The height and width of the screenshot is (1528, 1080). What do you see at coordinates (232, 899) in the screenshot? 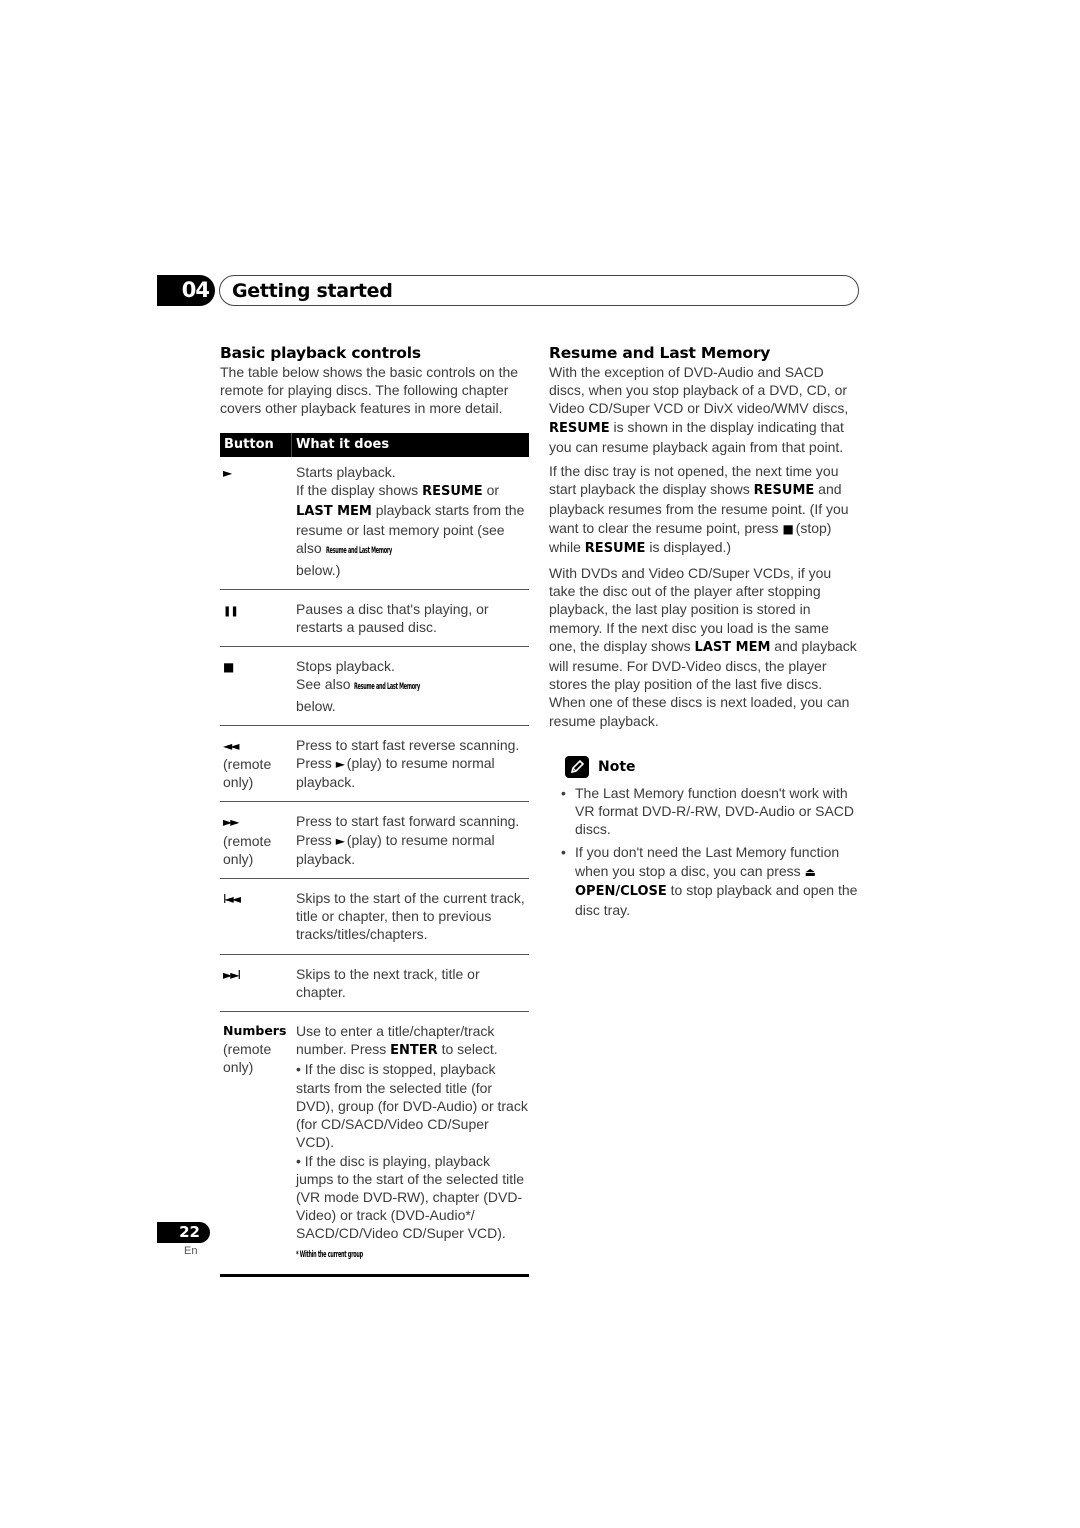
I see `skip-previous-icon: I◄◄` at bounding box center [232, 899].